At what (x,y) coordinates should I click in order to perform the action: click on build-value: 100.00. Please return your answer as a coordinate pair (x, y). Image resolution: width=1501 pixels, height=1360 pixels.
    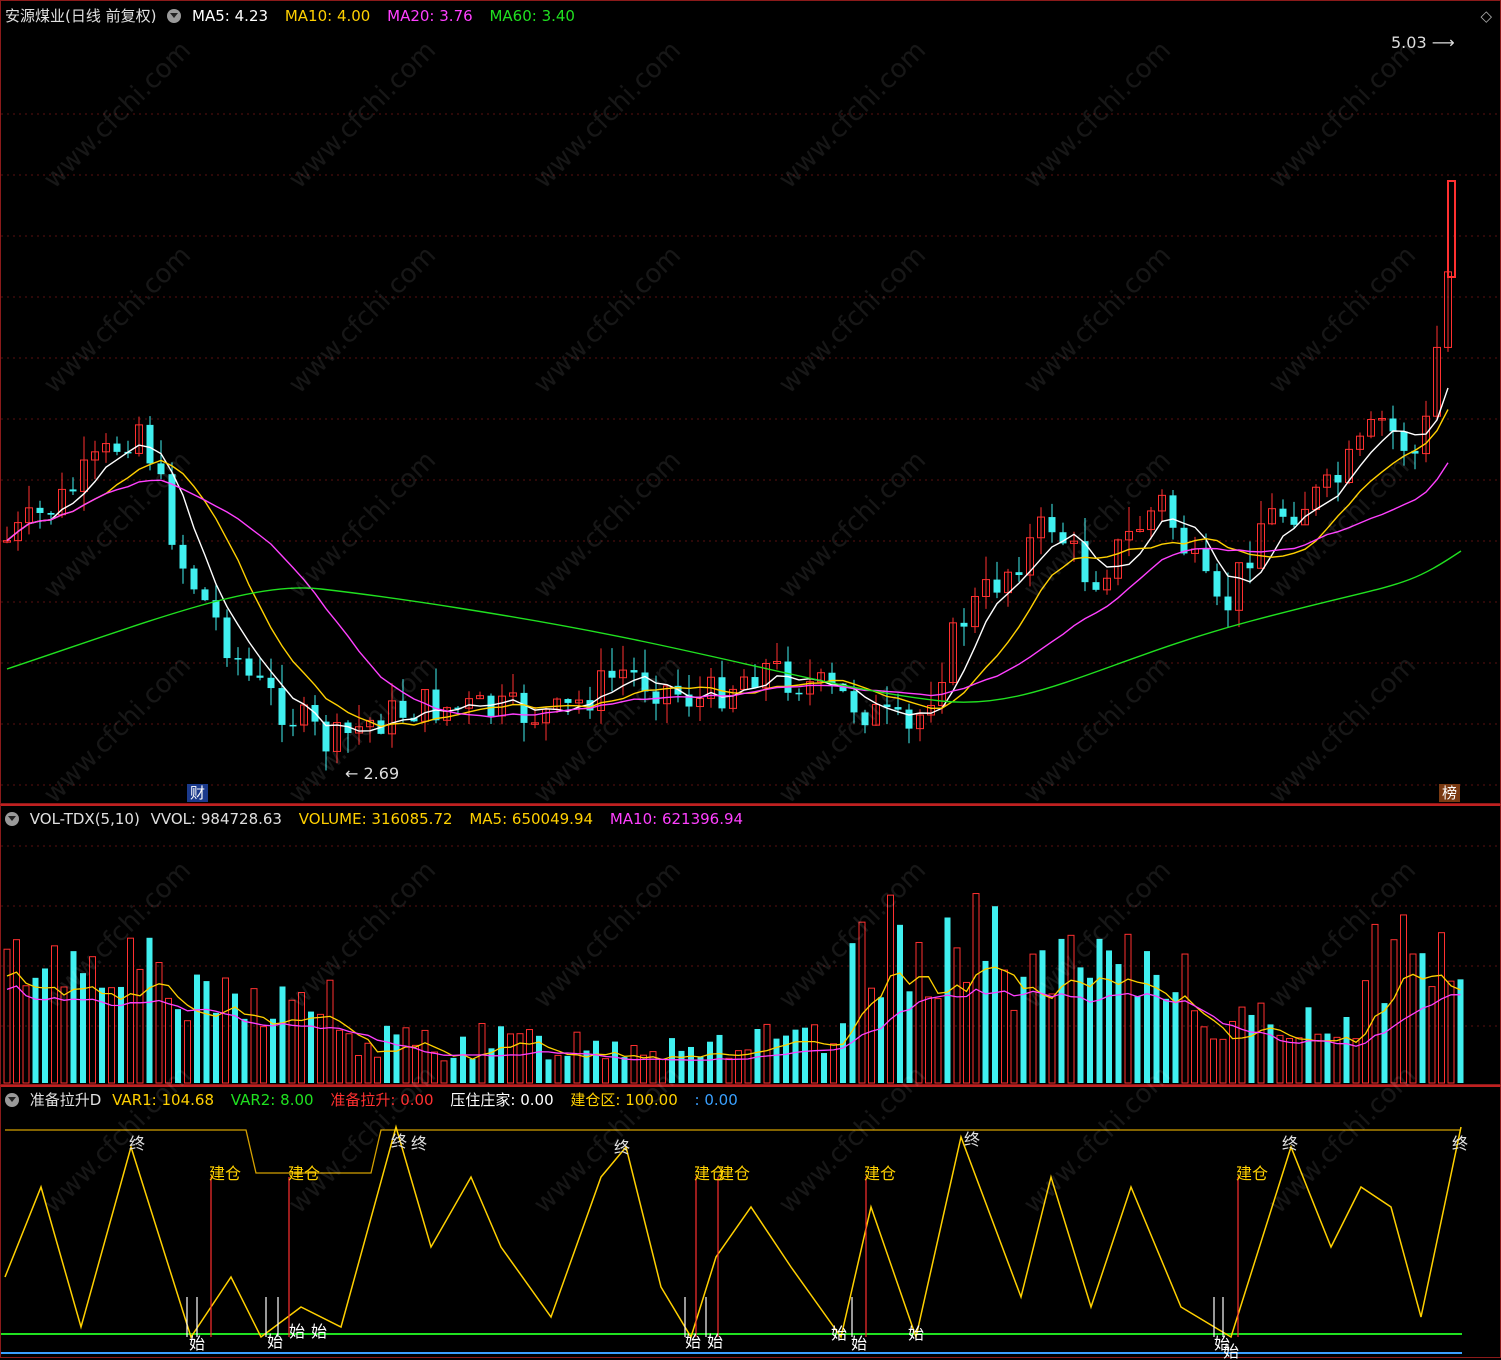
    Looking at the image, I should click on (651, 1100).